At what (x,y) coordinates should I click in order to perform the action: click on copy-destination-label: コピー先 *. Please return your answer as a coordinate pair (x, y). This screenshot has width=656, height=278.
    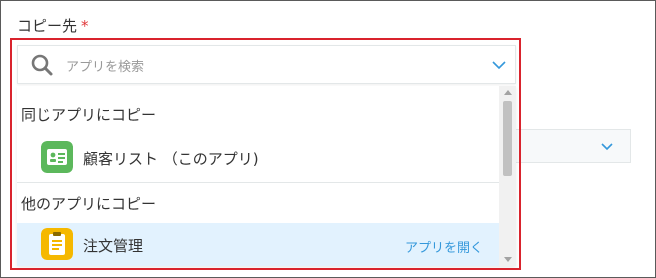
    Looking at the image, I should click on (53, 25).